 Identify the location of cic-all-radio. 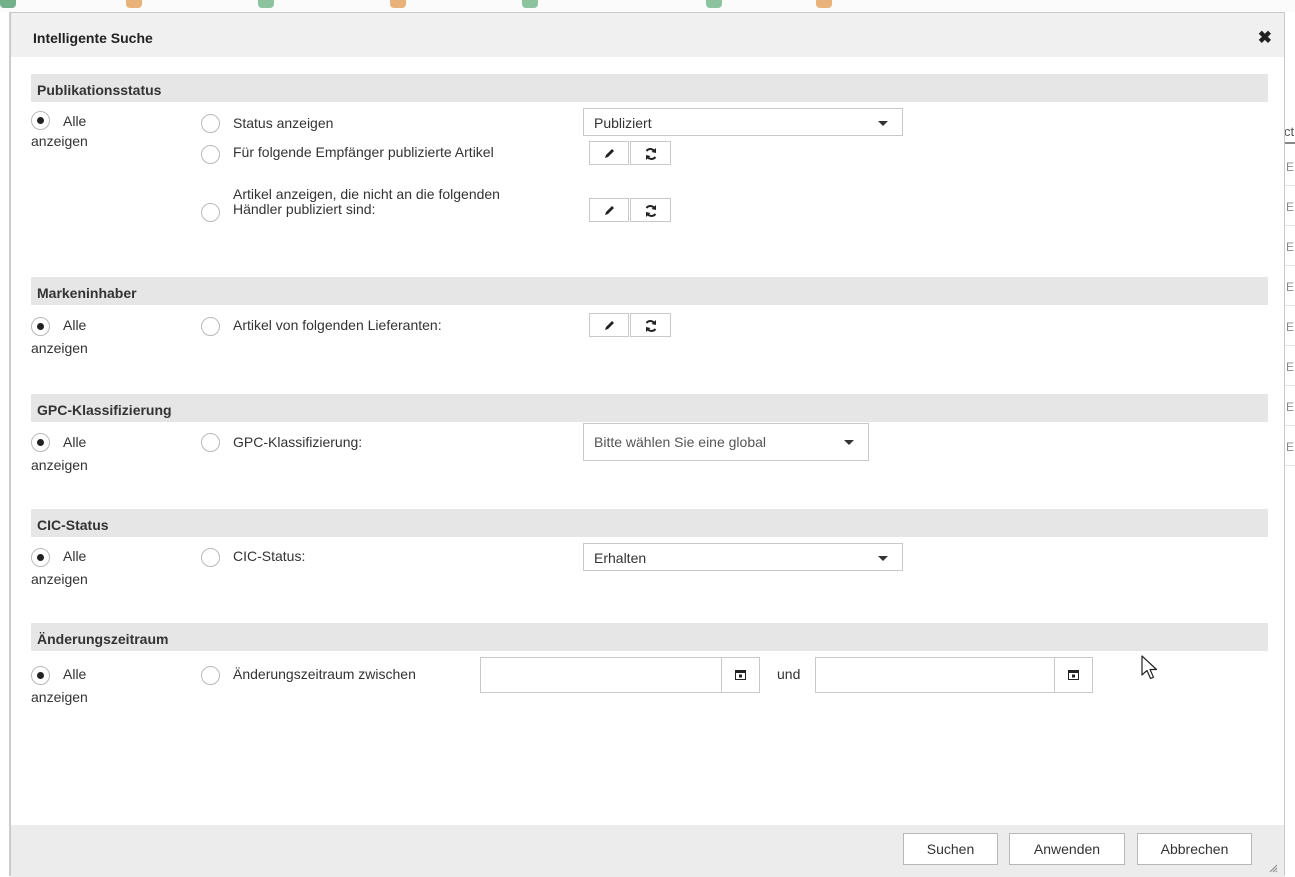
(40, 557).